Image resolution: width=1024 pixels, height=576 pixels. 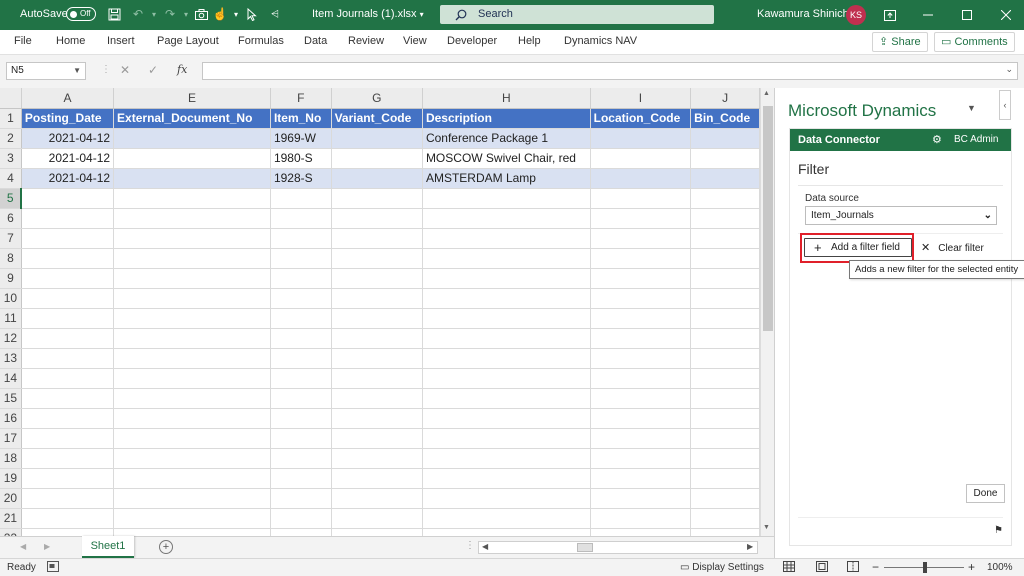 I want to click on tab-home: Home, so click(x=70, y=41).